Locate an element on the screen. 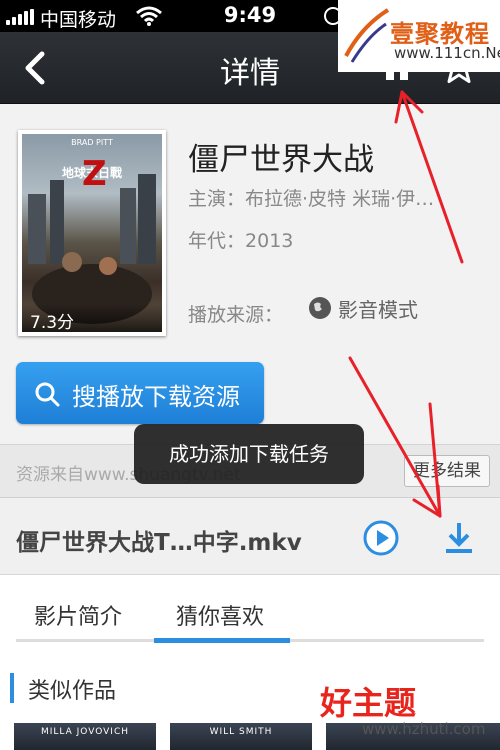 This screenshot has width=500, height=750. file-name: 僵尸世界大战T…中字.mkv is located at coordinates (159, 543).